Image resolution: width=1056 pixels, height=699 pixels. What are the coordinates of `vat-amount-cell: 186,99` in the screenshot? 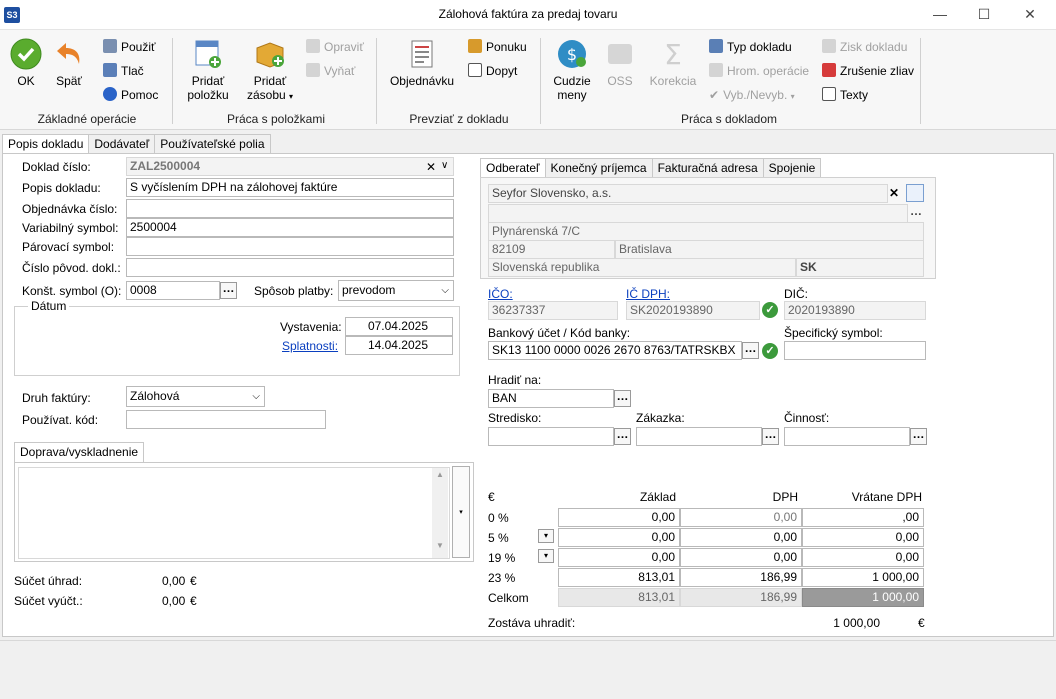 It's located at (741, 577).